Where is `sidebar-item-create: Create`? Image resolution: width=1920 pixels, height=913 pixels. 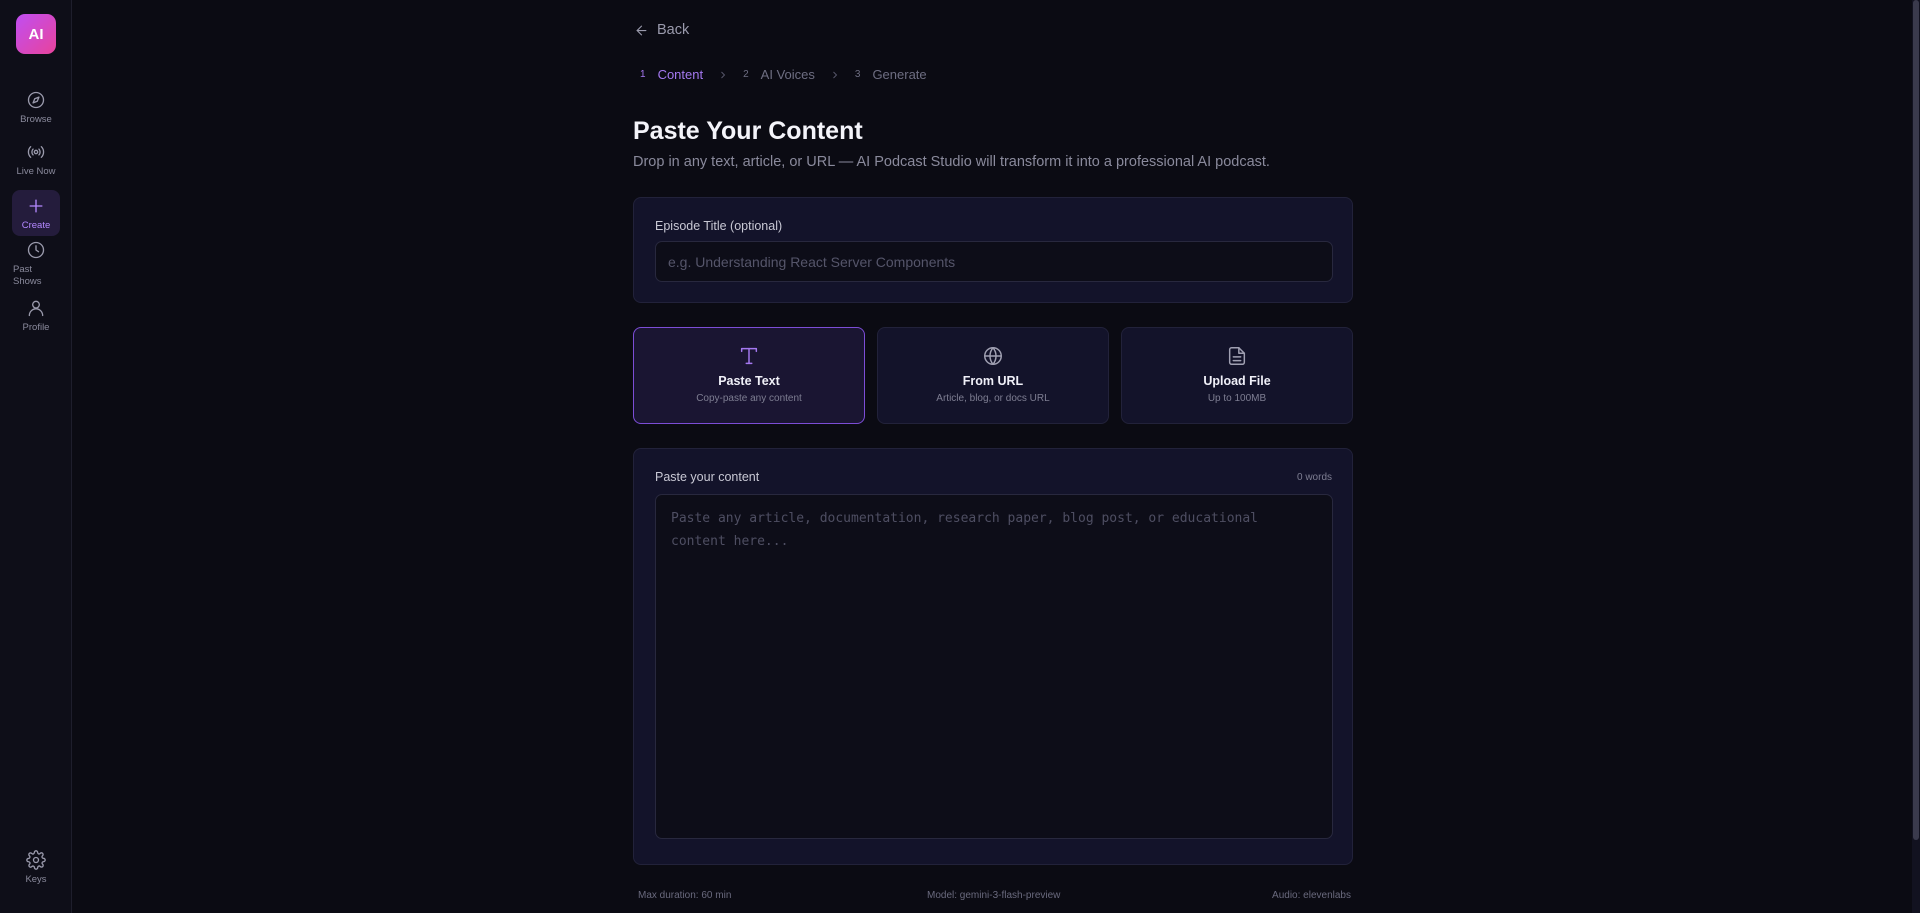 sidebar-item-create: Create is located at coordinates (36, 213).